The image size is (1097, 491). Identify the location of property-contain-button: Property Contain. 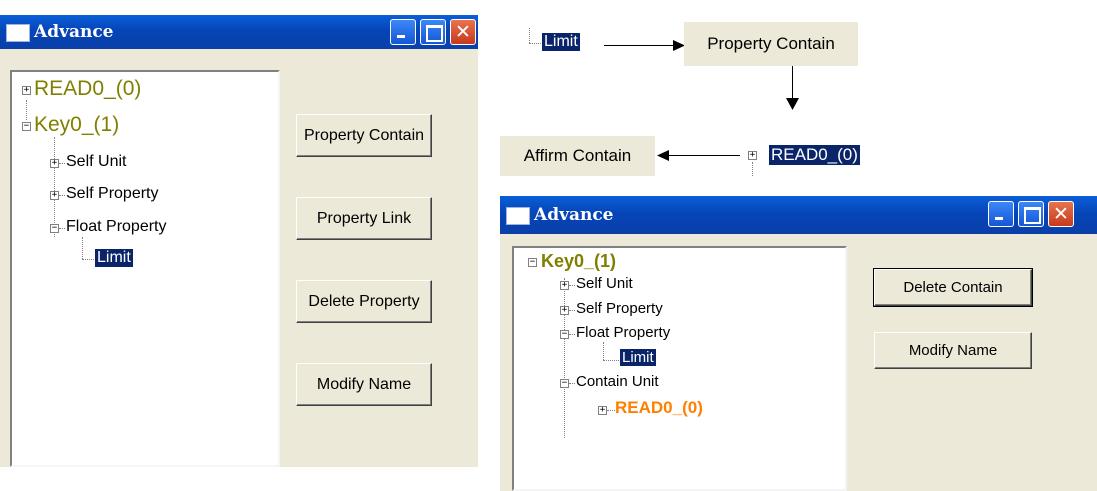
(364, 135).